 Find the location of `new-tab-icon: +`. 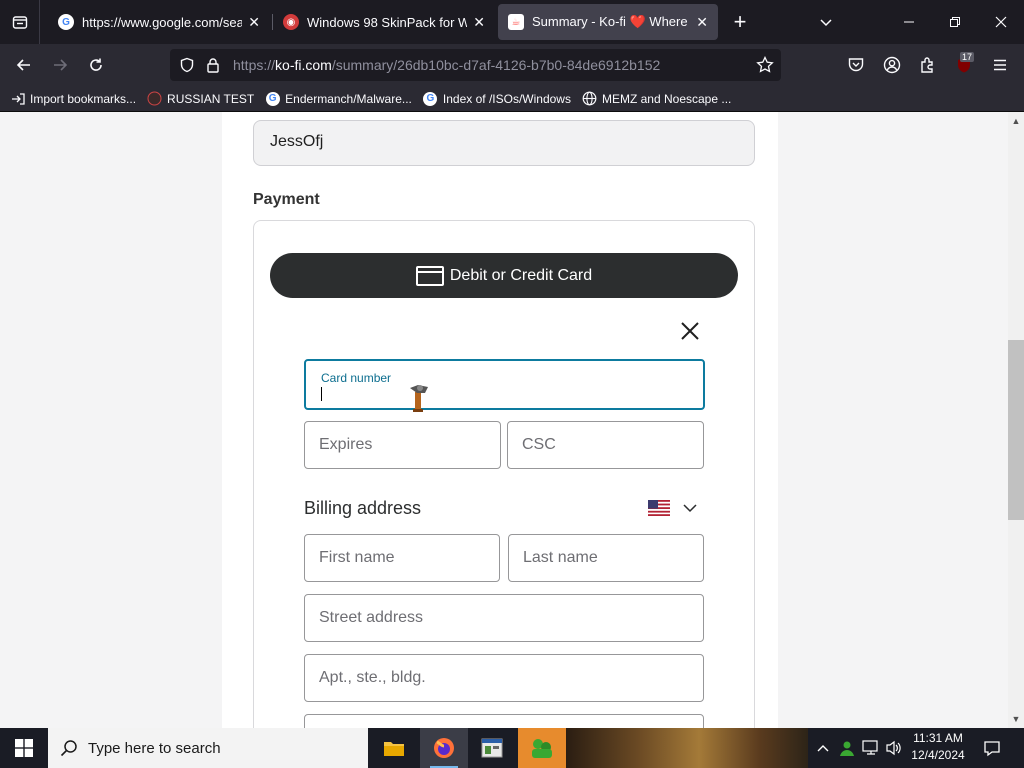

new-tab-icon: + is located at coordinates (740, 22).